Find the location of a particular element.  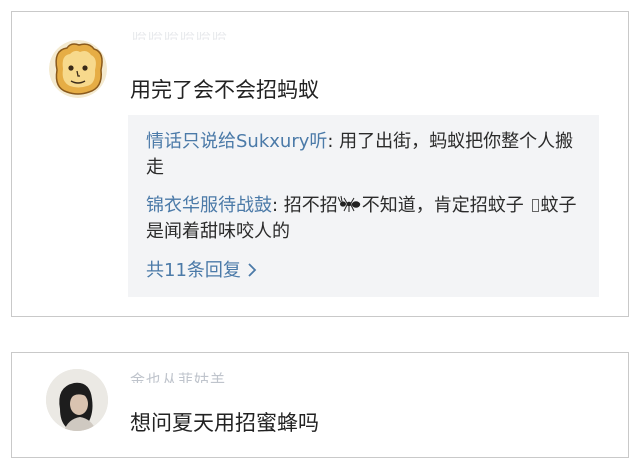

more-replies-link: 共11条回复 is located at coordinates (201, 269).